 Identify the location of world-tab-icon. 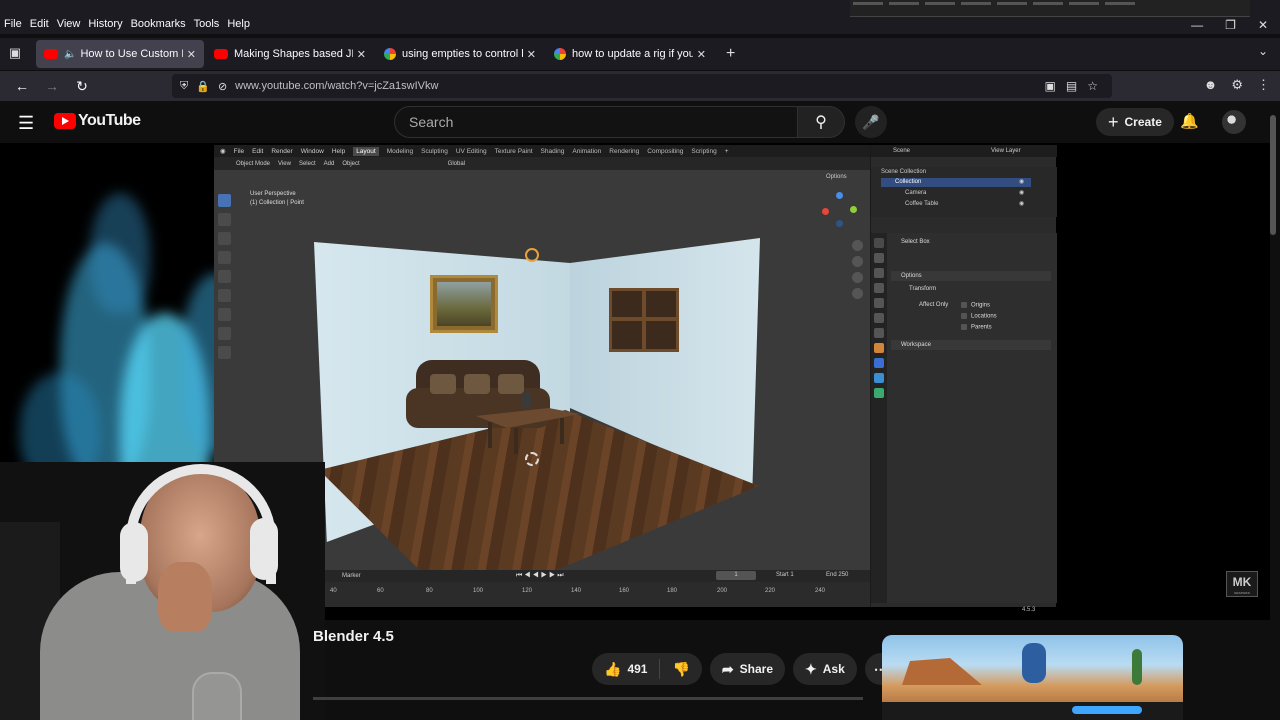
(879, 318).